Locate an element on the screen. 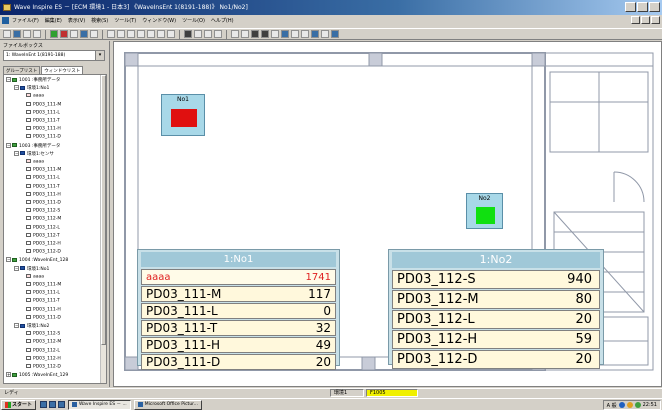 The width and height of the screenshot is (662, 410). ime-indicator: A 般 is located at coordinates (612, 405).